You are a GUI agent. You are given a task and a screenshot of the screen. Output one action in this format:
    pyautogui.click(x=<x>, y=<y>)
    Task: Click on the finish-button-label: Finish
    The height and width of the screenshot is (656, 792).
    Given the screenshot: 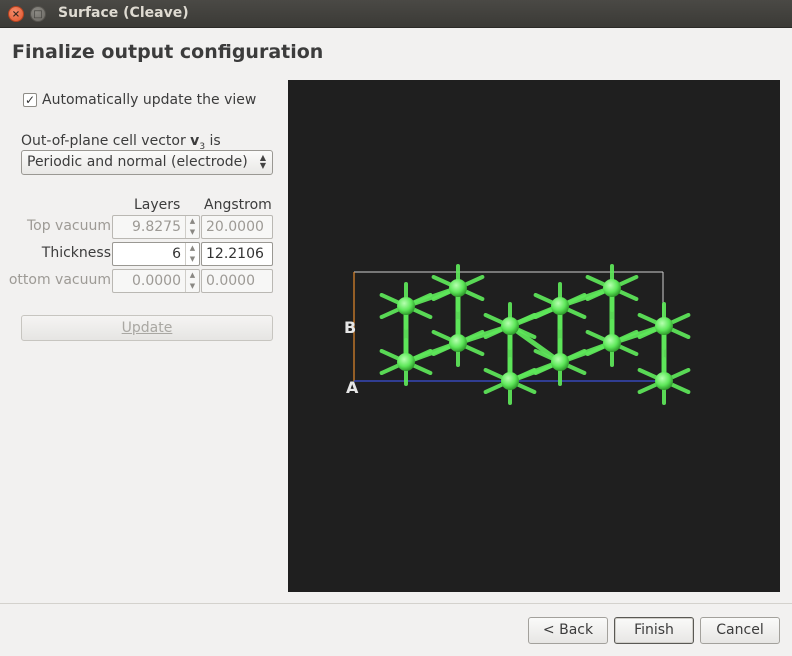 What is the action you would take?
    pyautogui.click(x=654, y=630)
    